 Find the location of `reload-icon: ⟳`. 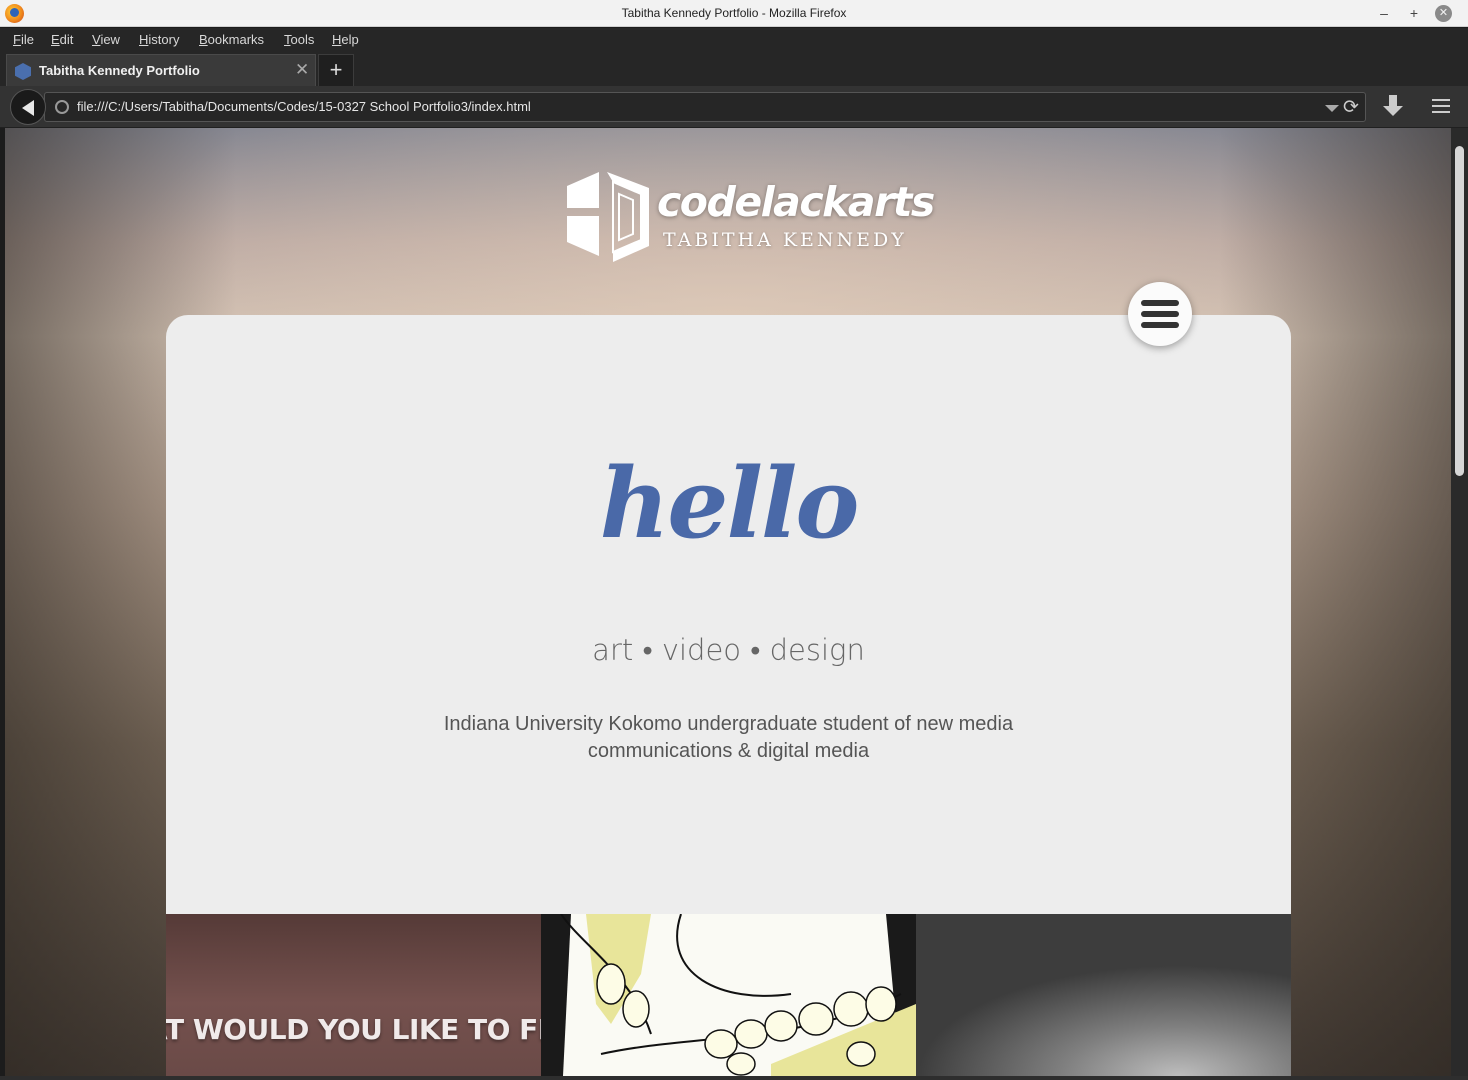

reload-icon: ⟳ is located at coordinates (1351, 107).